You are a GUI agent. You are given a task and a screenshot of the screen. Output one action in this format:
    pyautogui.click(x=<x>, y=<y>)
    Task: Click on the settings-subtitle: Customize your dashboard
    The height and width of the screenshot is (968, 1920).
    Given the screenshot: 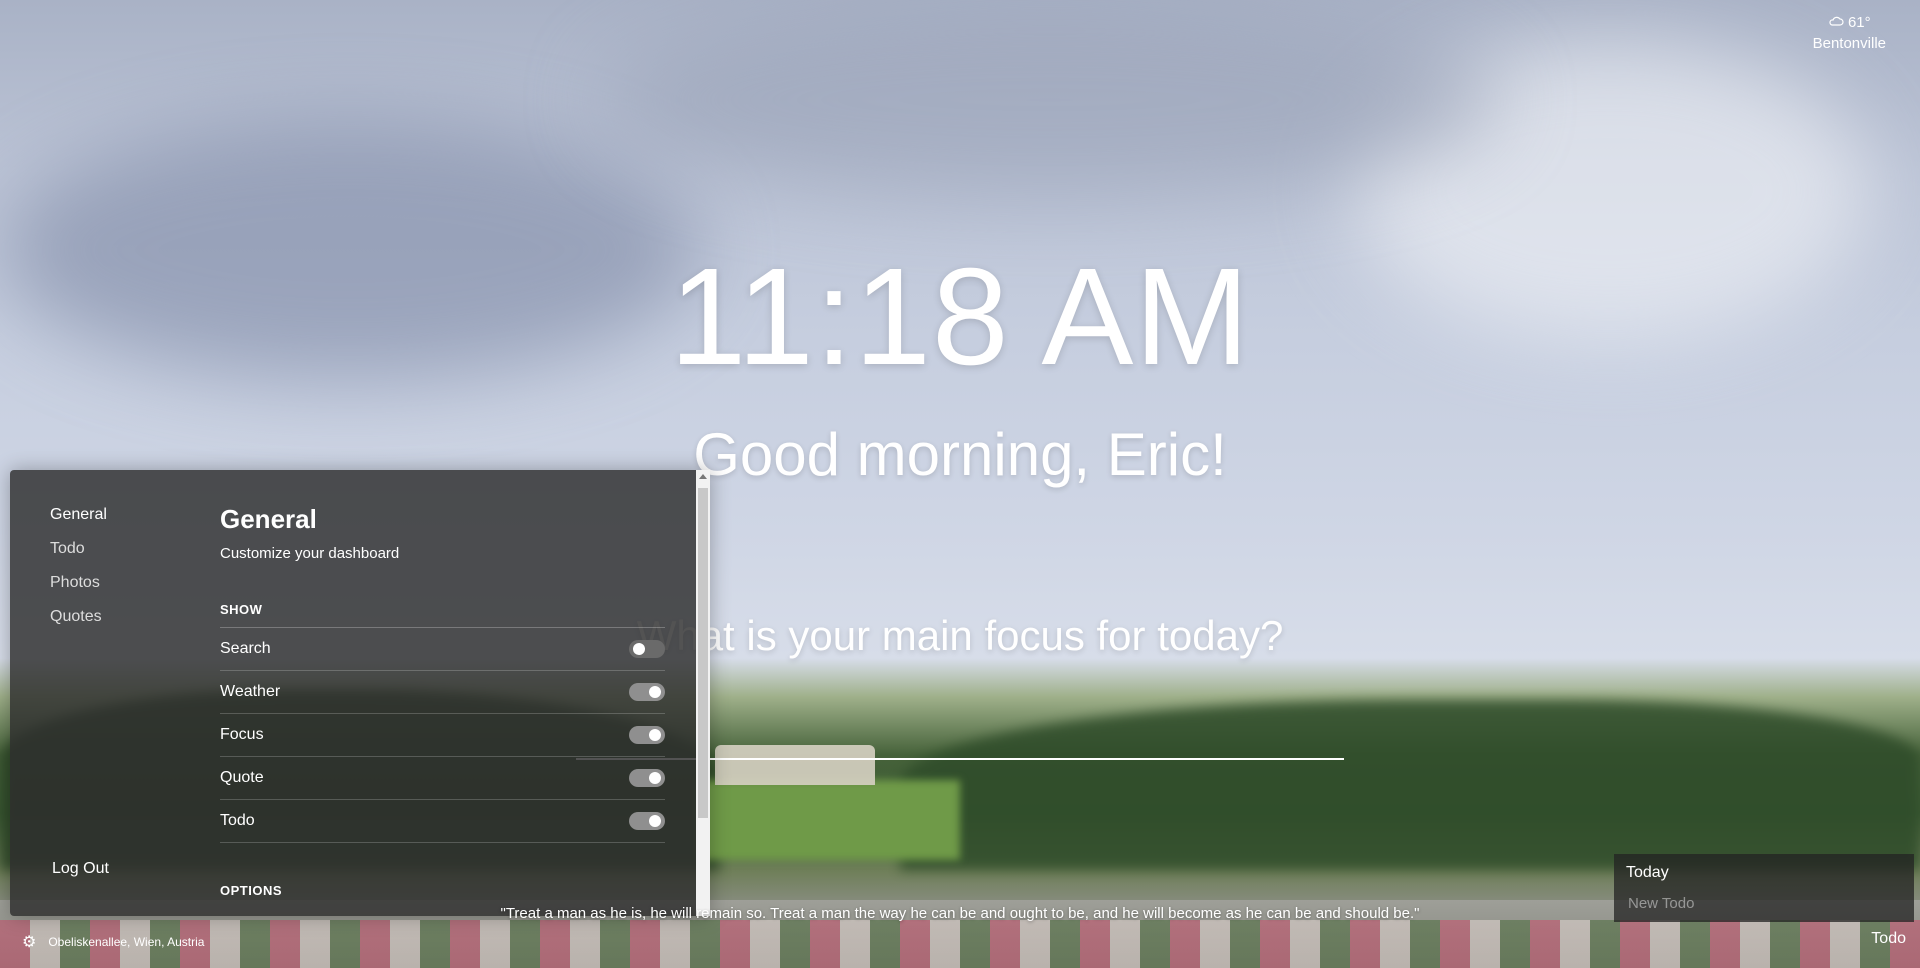 What is the action you would take?
    pyautogui.click(x=310, y=553)
    